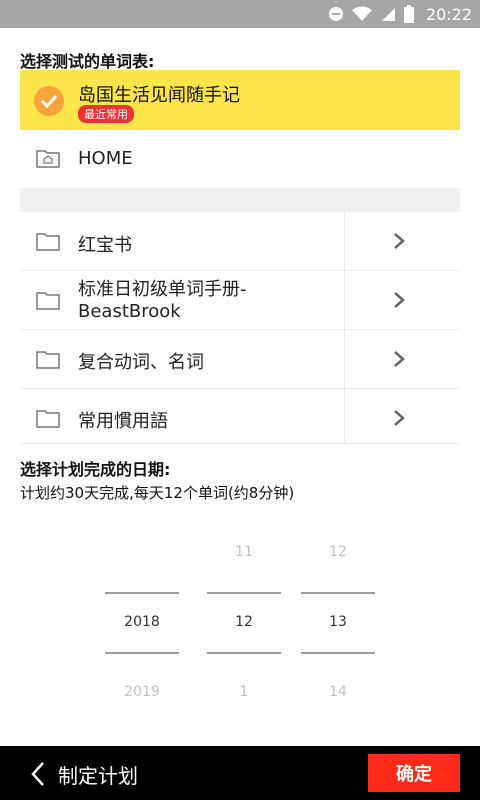 This screenshot has height=800, width=480. Describe the element at coordinates (162, 289) in the screenshot. I see `folder-label-line1: 标准日初级单词手册-` at that location.